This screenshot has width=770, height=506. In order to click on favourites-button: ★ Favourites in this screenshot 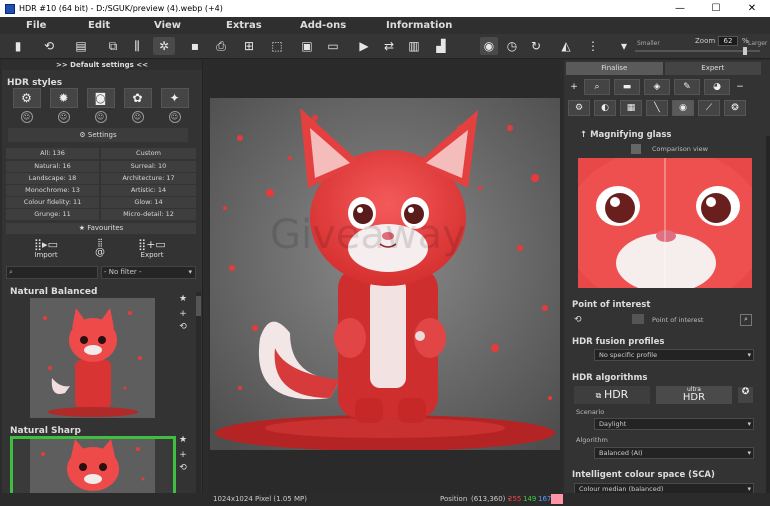, I will do `click(101, 228)`.